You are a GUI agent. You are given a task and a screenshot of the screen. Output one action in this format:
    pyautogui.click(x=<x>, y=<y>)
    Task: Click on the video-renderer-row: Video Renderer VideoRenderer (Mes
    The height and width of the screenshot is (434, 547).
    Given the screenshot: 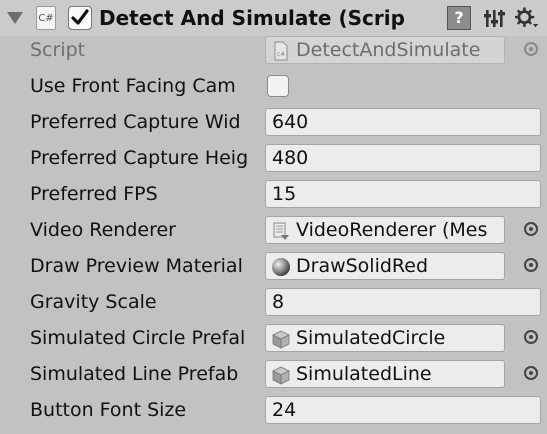 What is the action you would take?
    pyautogui.click(x=273, y=230)
    